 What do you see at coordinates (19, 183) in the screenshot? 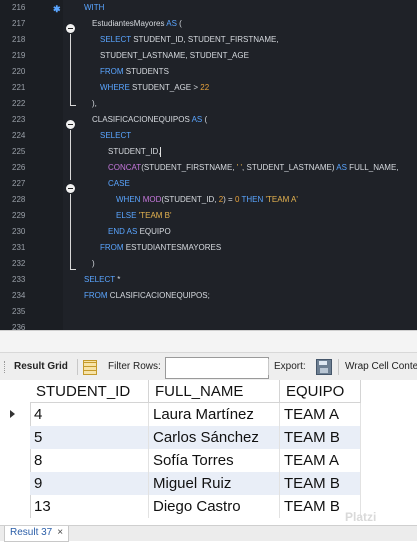
I see `line-number: 227` at bounding box center [19, 183].